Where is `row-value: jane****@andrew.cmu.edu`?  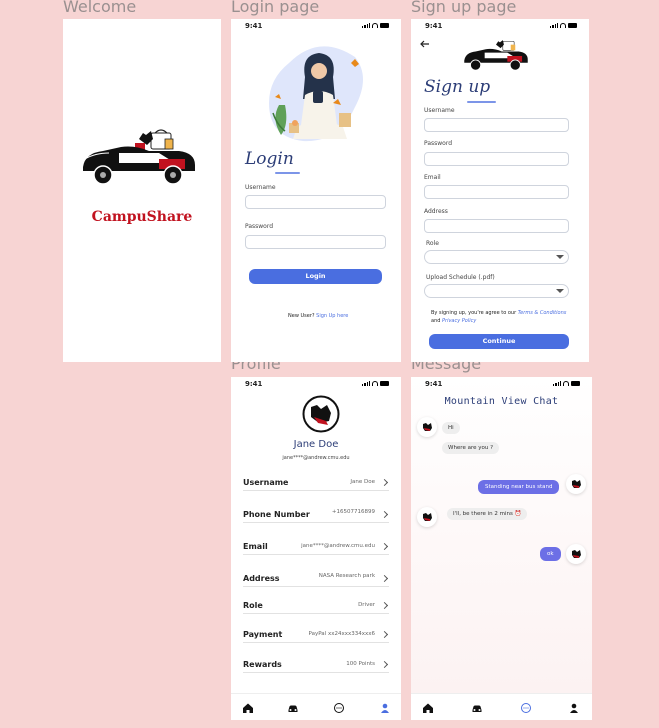
row-value: jane****@andrew.cmu.edu is located at coordinates (338, 546).